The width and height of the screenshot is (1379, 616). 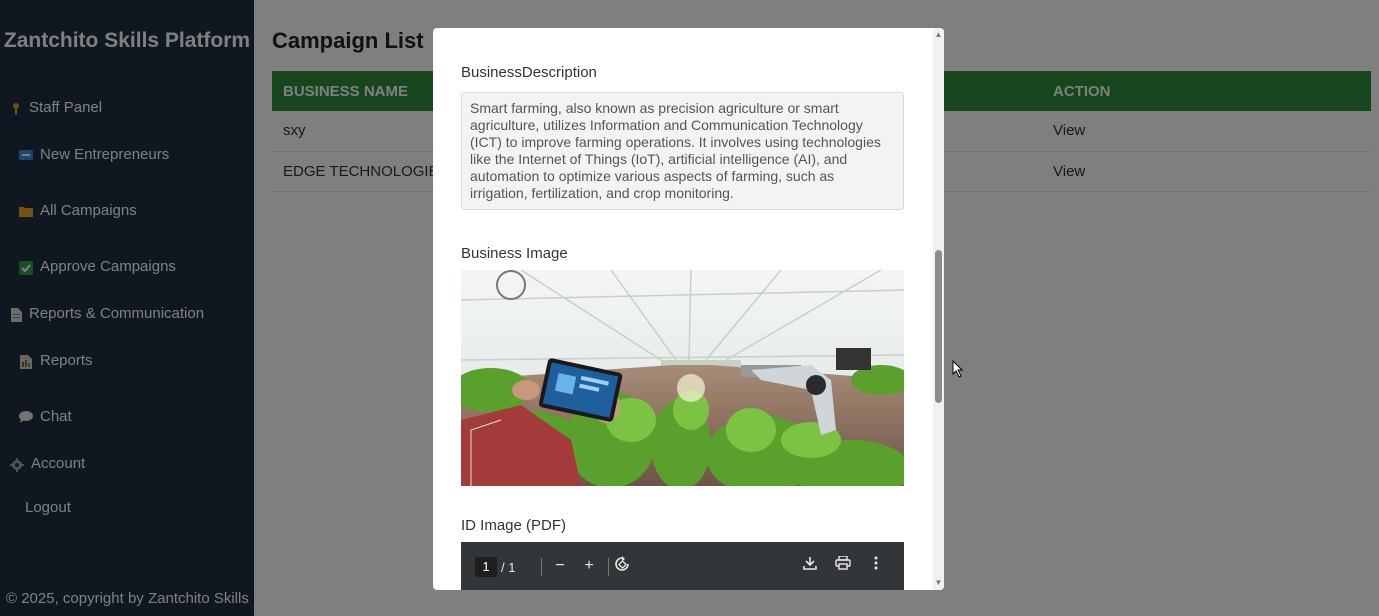 I want to click on download-button, so click(x=810, y=566).